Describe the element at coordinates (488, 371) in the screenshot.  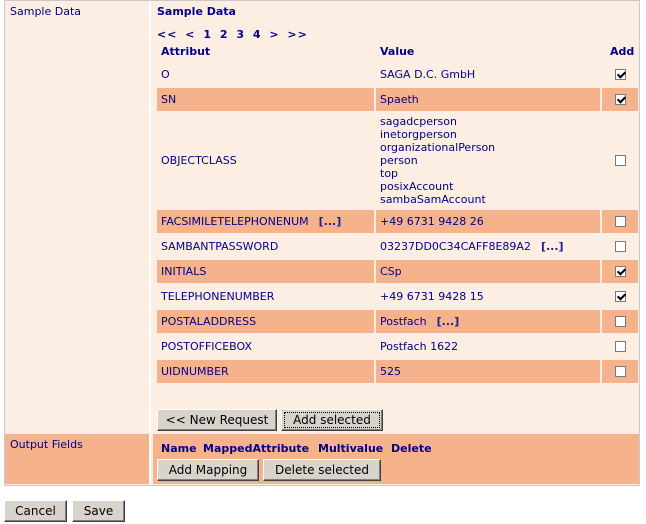
I see `value-cell: 525` at that location.